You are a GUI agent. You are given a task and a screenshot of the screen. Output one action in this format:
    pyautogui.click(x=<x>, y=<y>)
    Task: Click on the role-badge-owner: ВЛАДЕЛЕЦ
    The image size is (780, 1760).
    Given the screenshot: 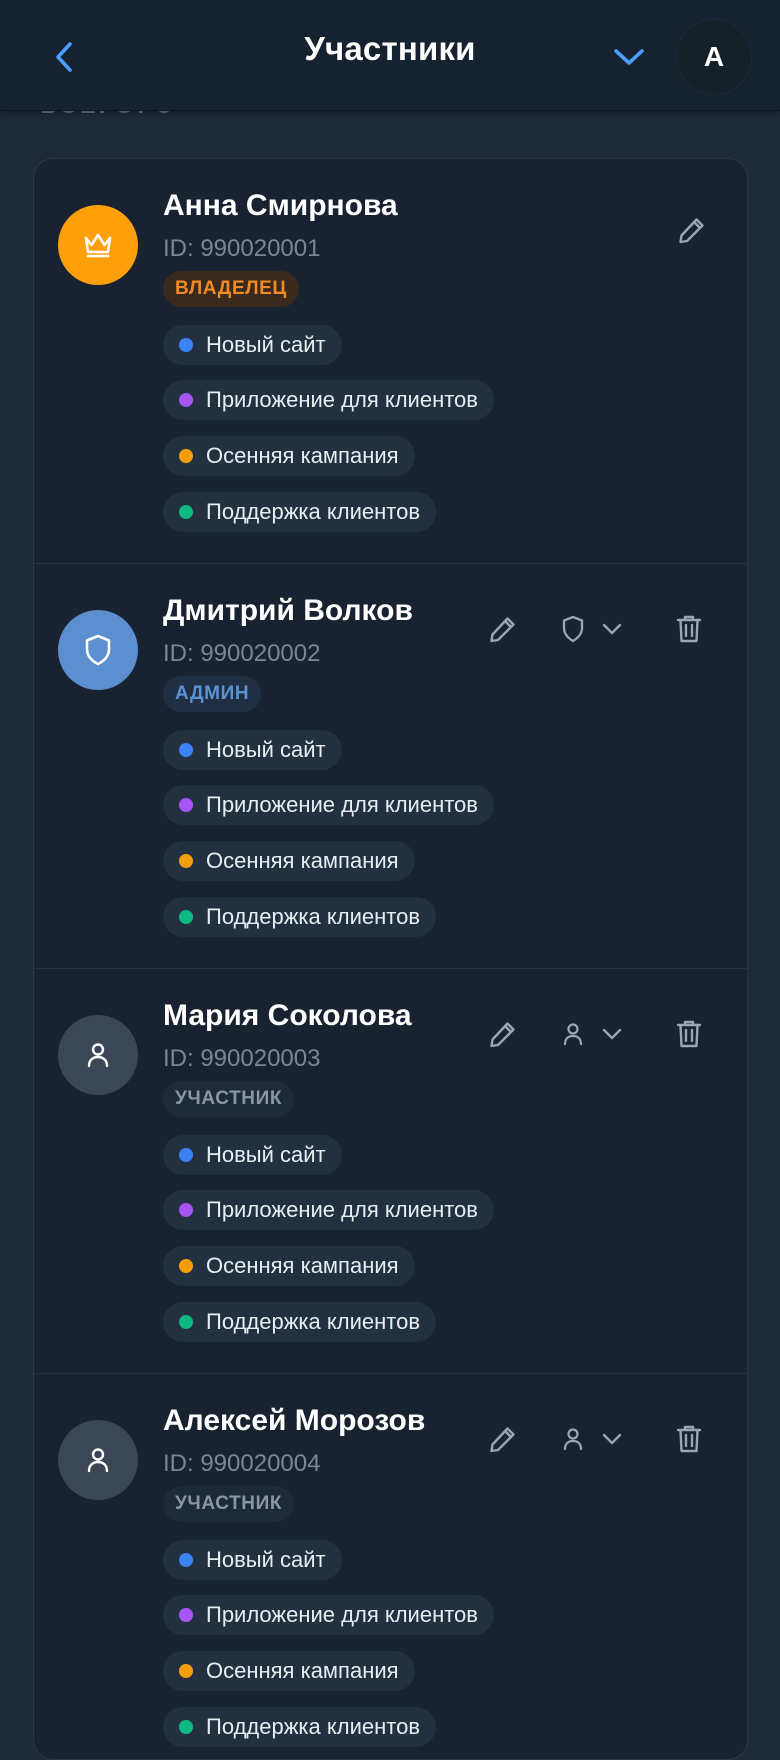 What is the action you would take?
    pyautogui.click(x=231, y=289)
    